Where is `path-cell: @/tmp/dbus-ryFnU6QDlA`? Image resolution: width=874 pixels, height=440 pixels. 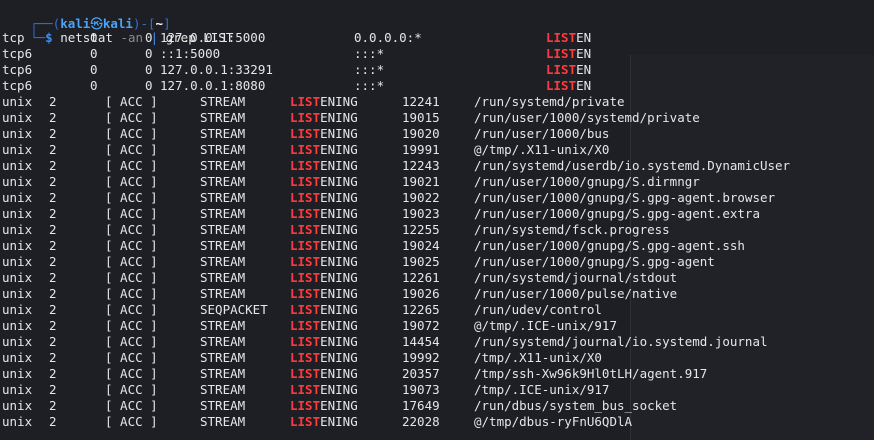
path-cell: @/tmp/dbus-ryFnU6QDlA is located at coordinates (553, 421).